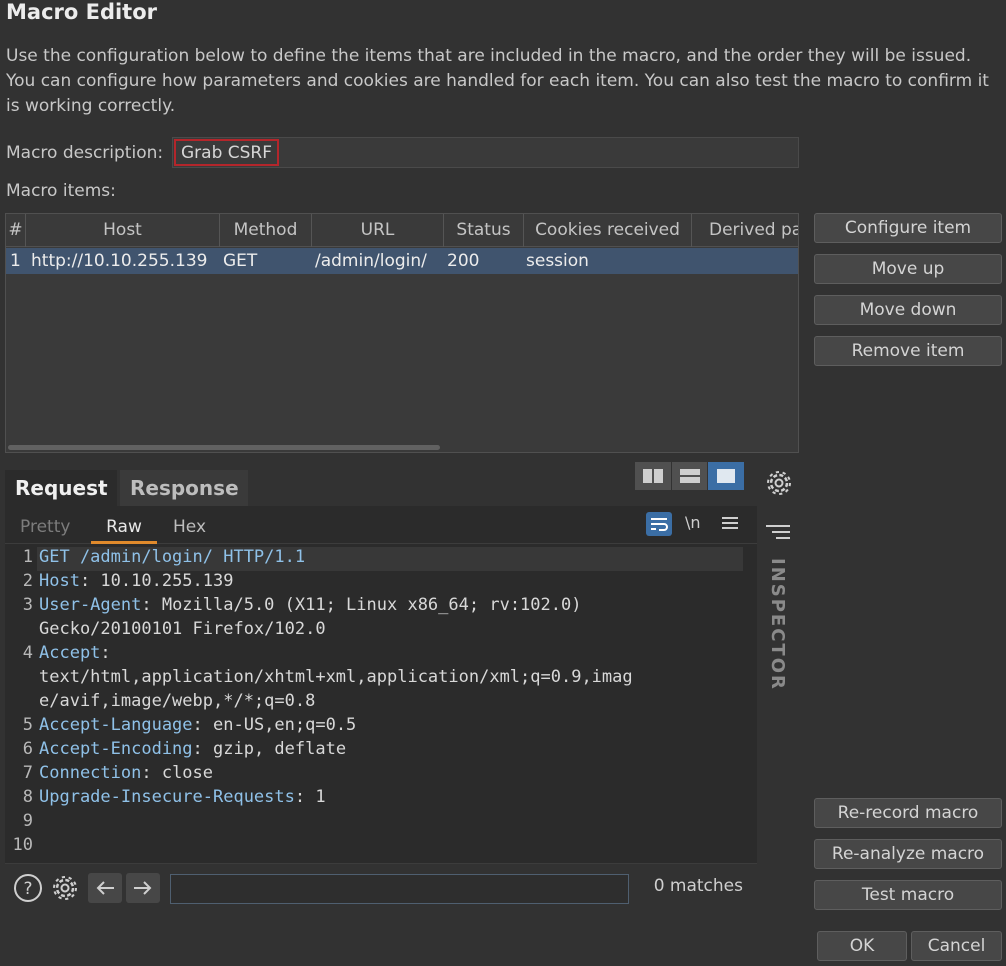 Image resolution: width=1006 pixels, height=966 pixels. I want to click on next-match-button, so click(143, 888).